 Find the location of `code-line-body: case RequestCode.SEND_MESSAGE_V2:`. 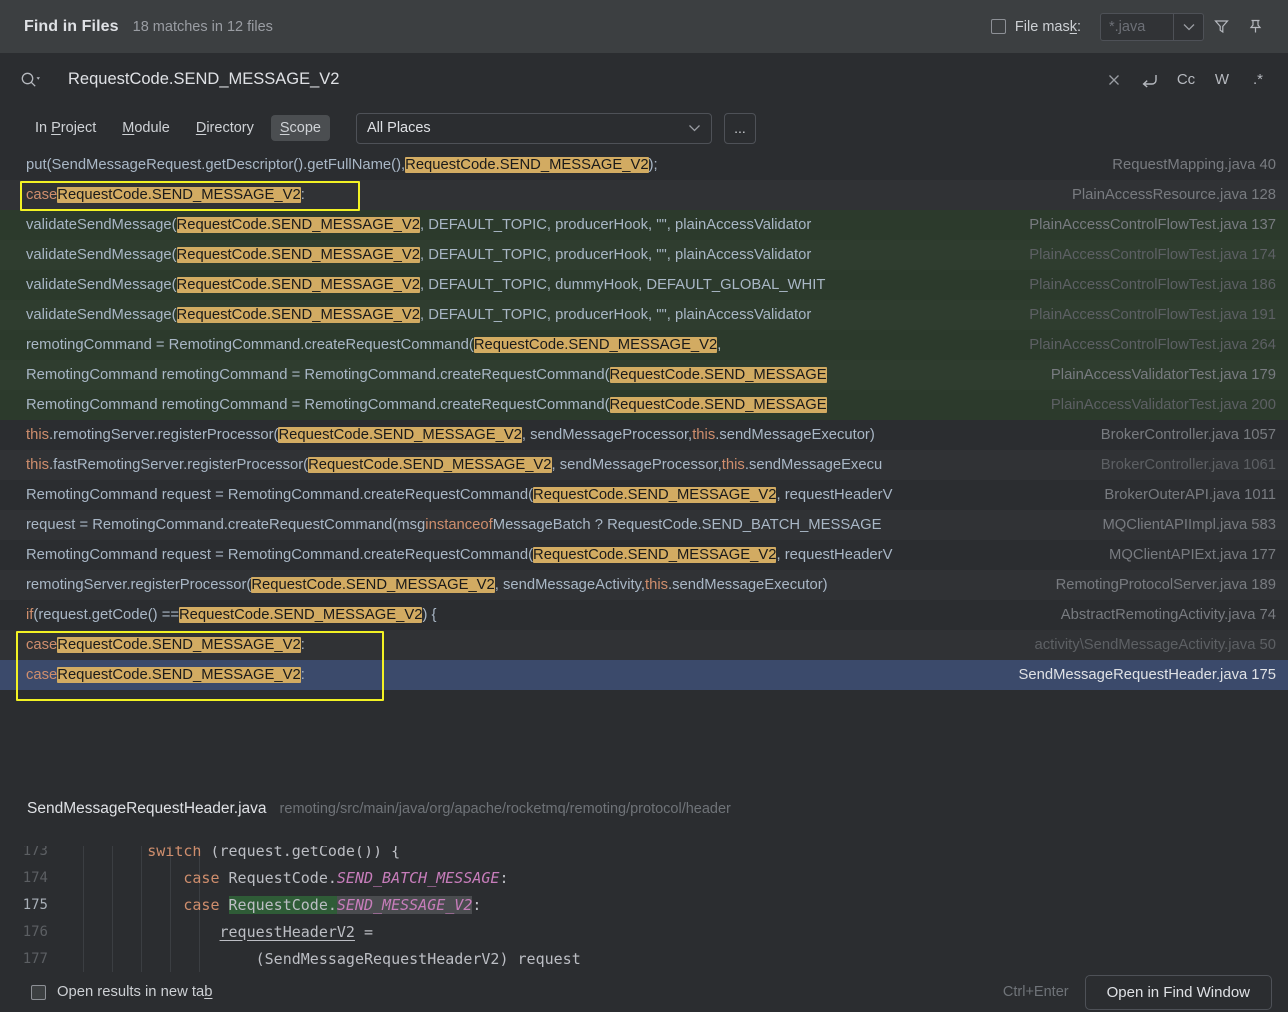

code-line-body: case RequestCode.SEND_MESSAGE_V2: is located at coordinates (672, 904).